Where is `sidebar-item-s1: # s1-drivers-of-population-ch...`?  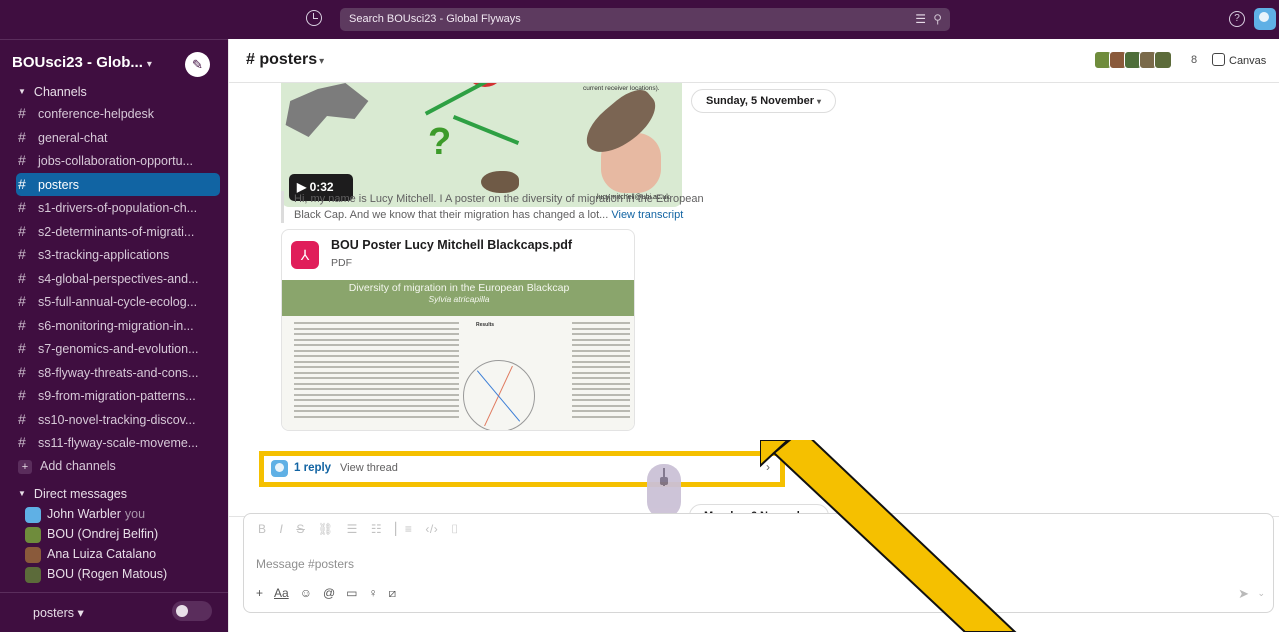 sidebar-item-s1: # s1-drivers-of-population-ch... is located at coordinates (110, 208).